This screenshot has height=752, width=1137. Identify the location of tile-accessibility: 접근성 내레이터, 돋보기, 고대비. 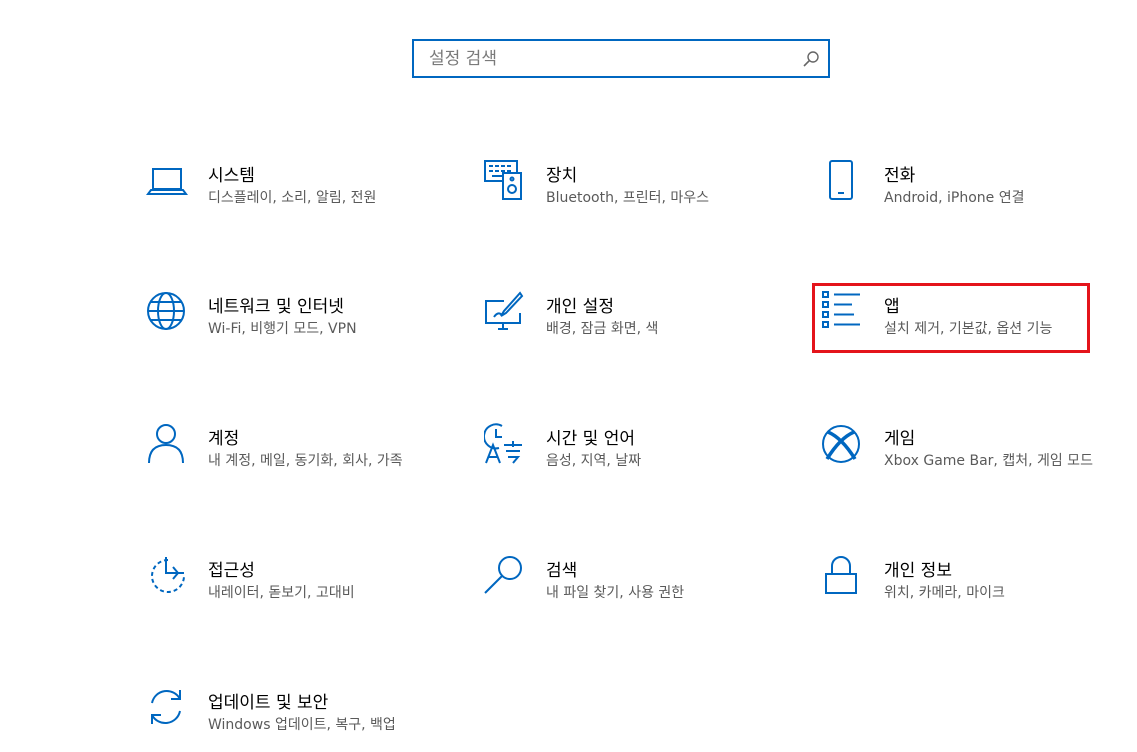
(281, 586).